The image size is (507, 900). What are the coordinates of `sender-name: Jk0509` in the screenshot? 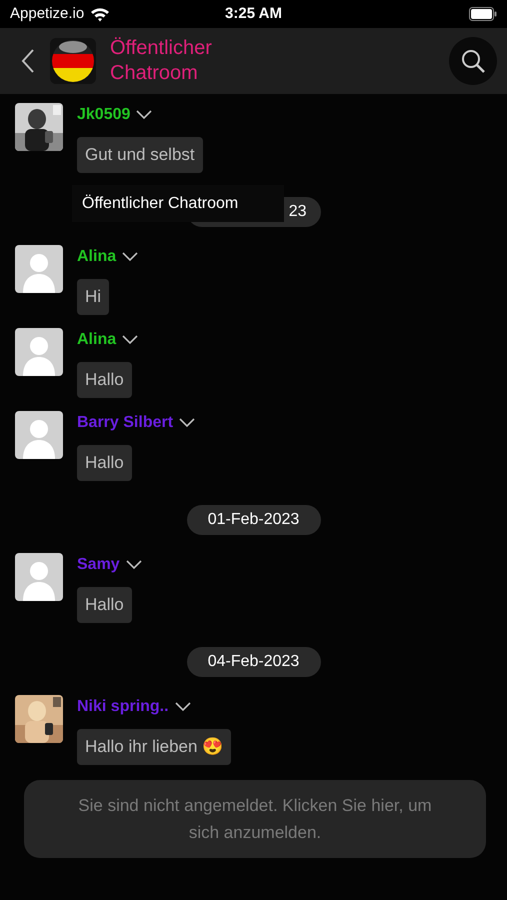 It's located at (103, 115).